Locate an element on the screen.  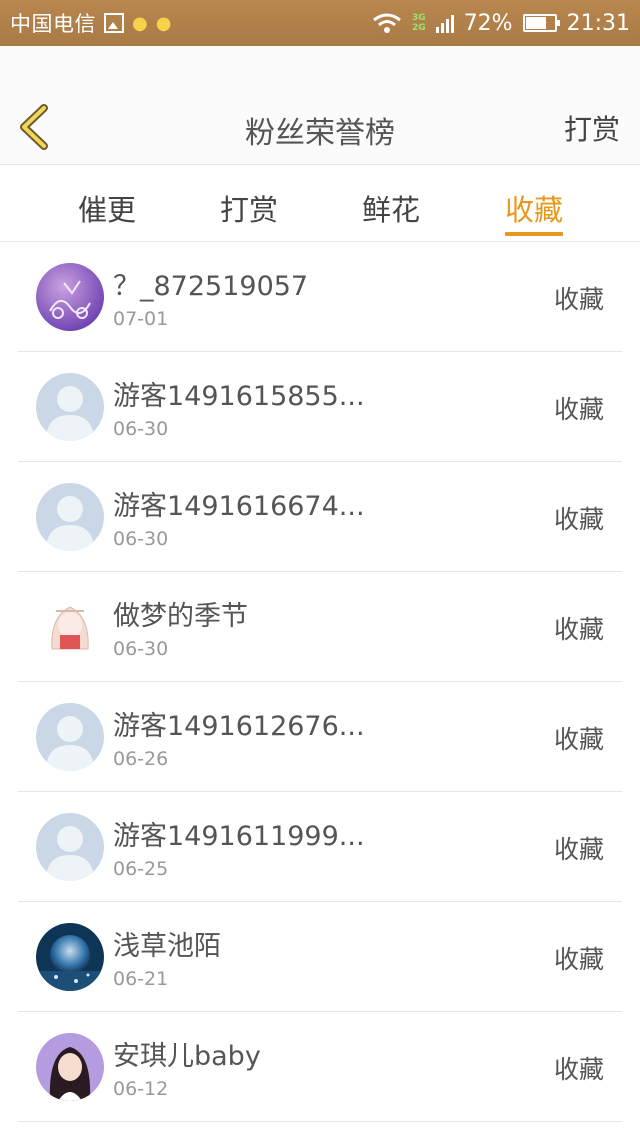
item-date: 06-26 is located at coordinates (141, 759).